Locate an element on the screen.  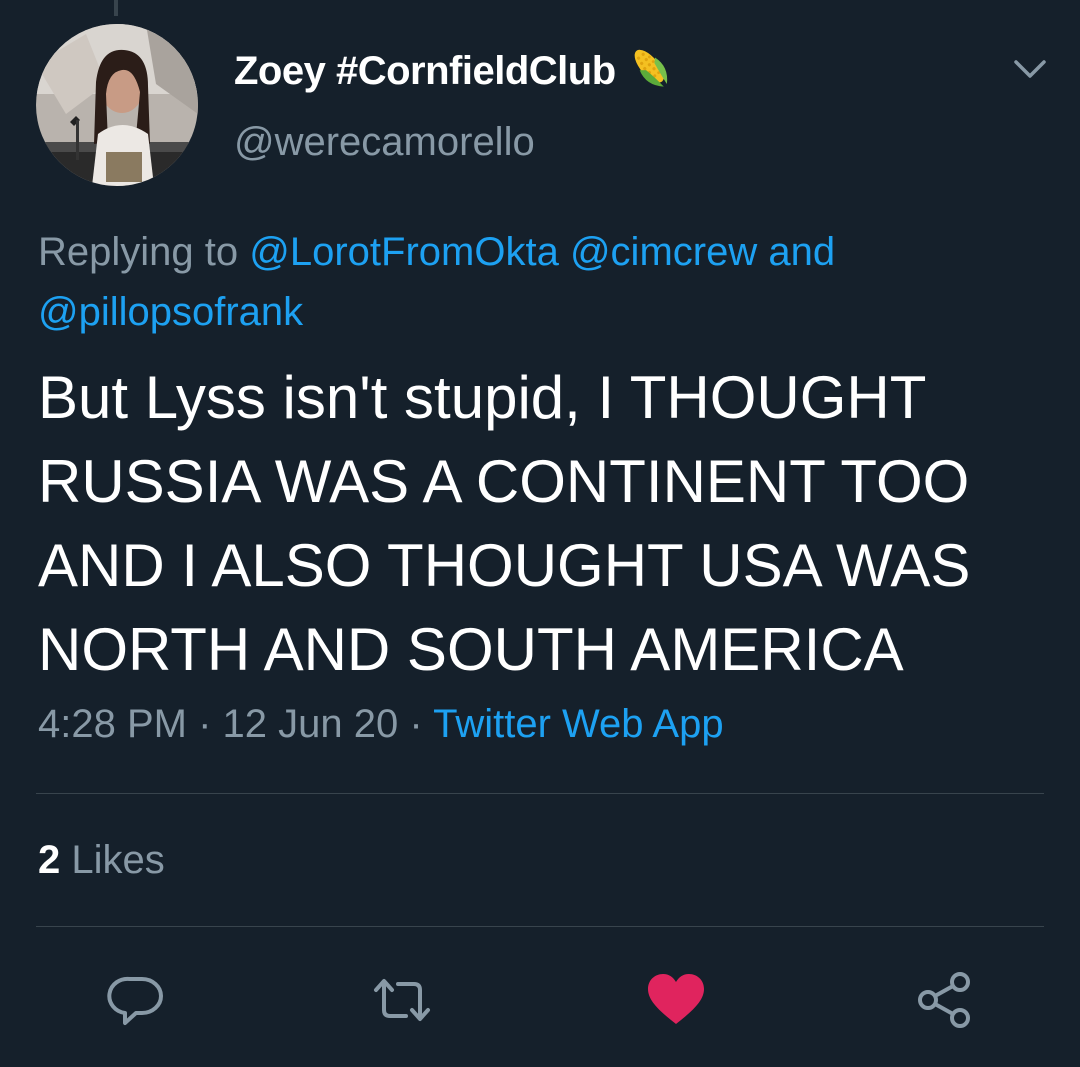
avatar is located at coordinates (117, 105).